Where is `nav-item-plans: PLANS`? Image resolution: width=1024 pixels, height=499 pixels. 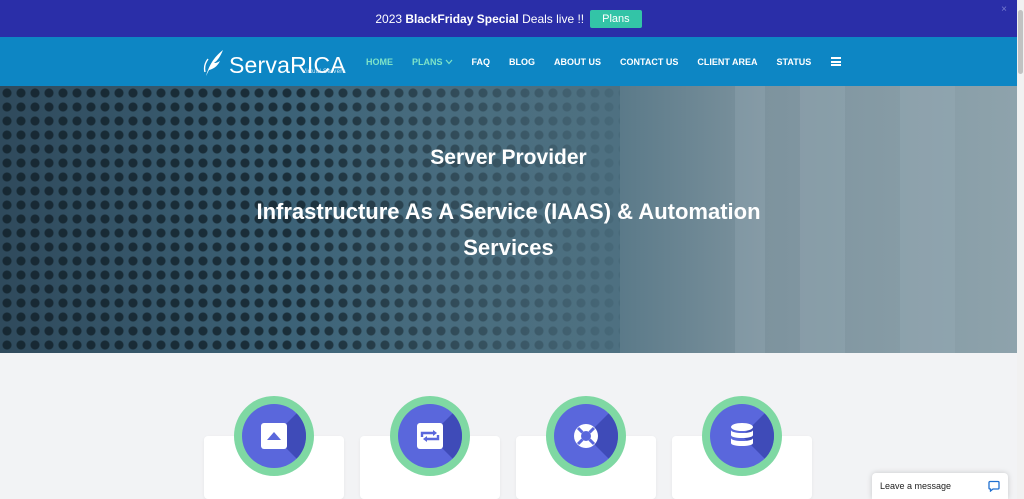
nav-item-plans: PLANS is located at coordinates (432, 62).